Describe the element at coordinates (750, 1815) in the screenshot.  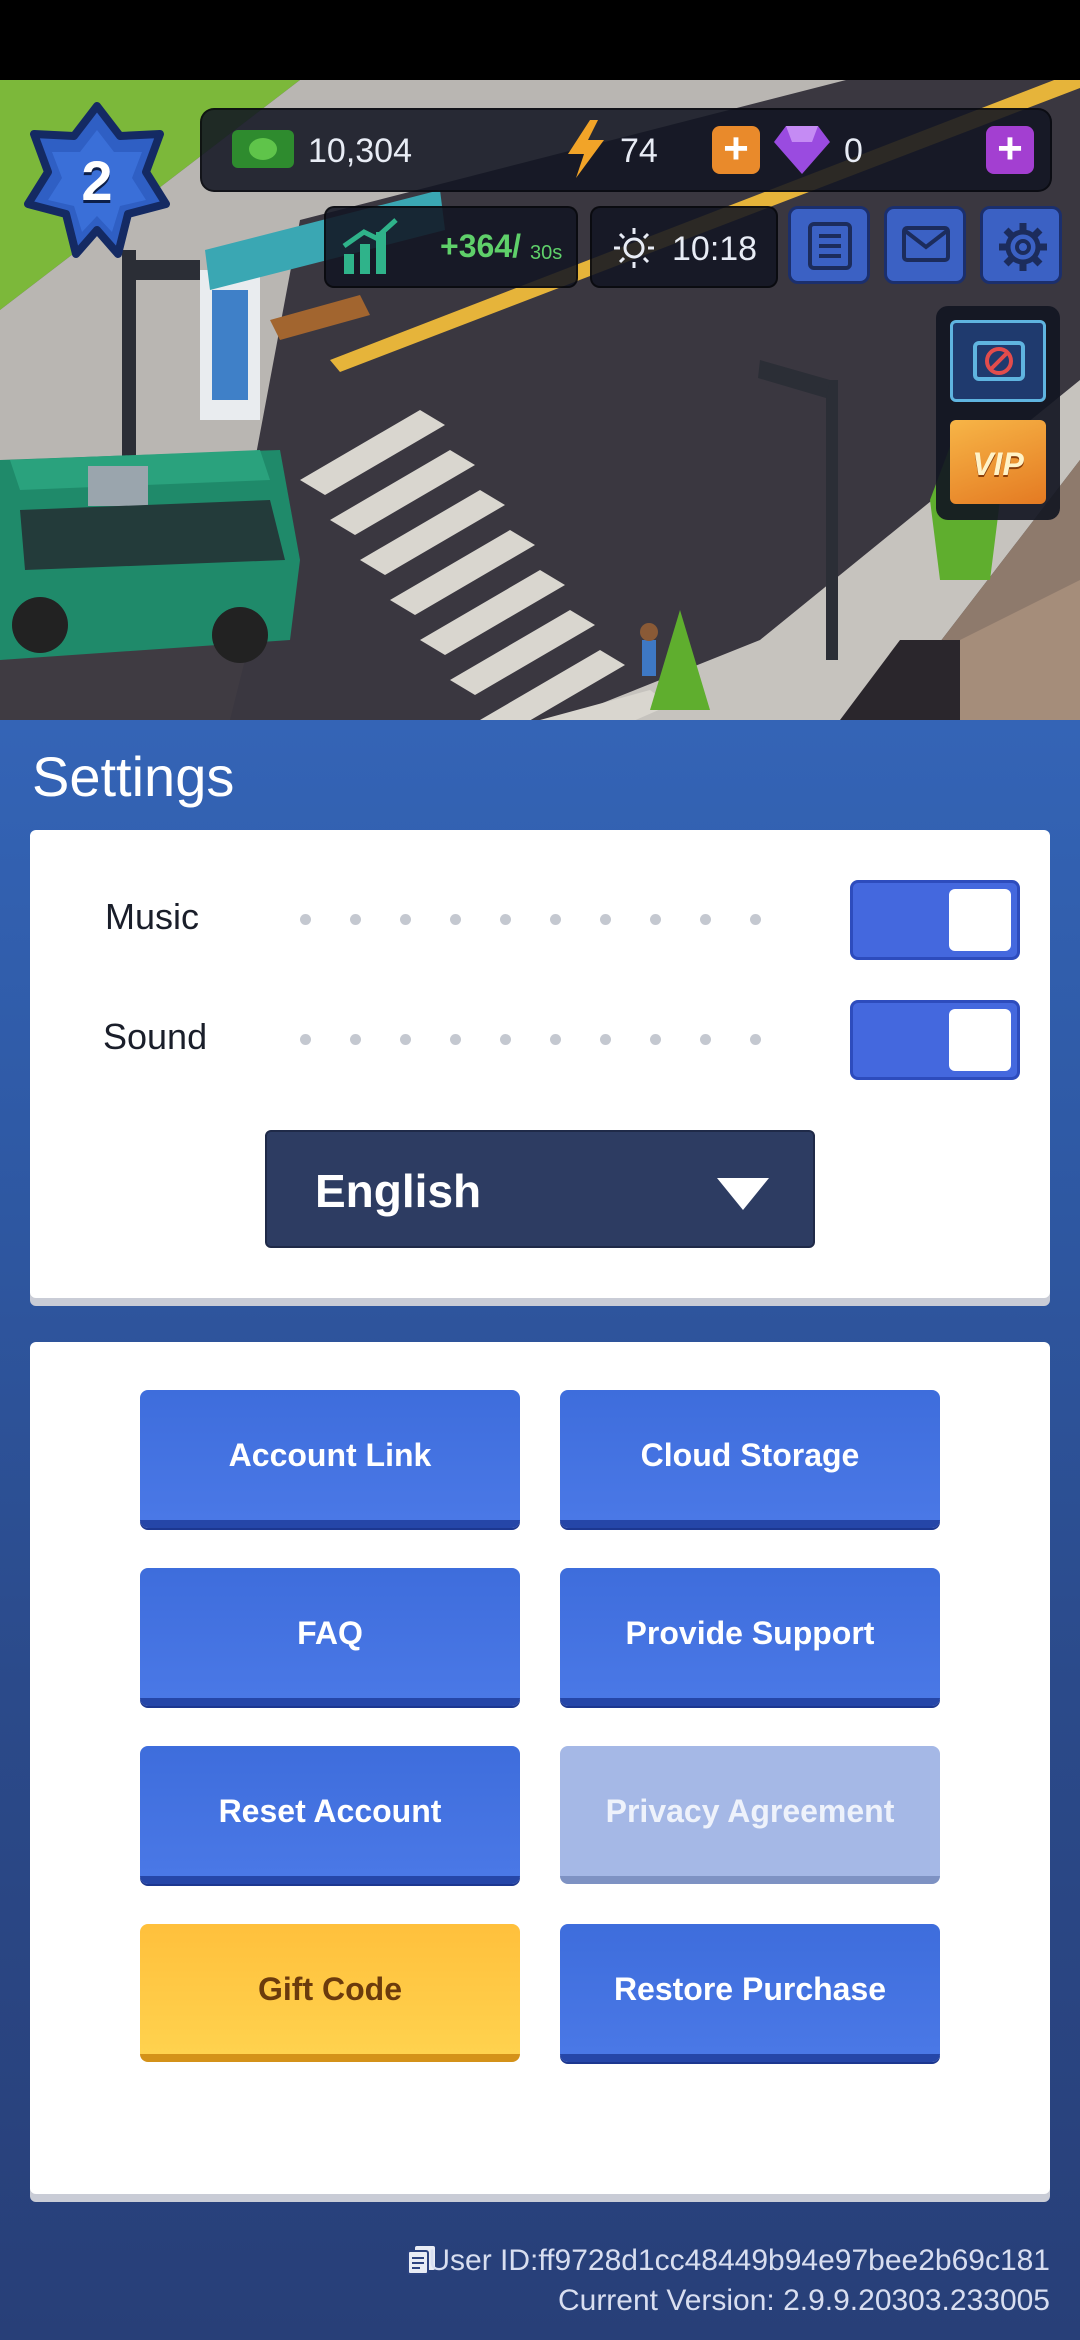
I see `privacy-agreement-button: Privacy Agreement` at that location.